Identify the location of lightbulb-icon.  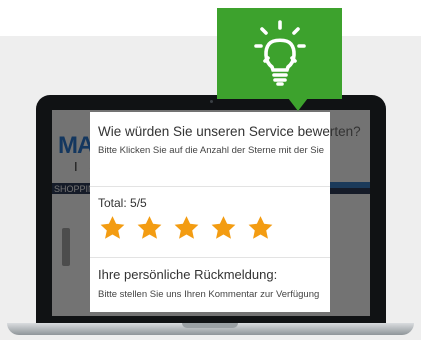
(280, 53).